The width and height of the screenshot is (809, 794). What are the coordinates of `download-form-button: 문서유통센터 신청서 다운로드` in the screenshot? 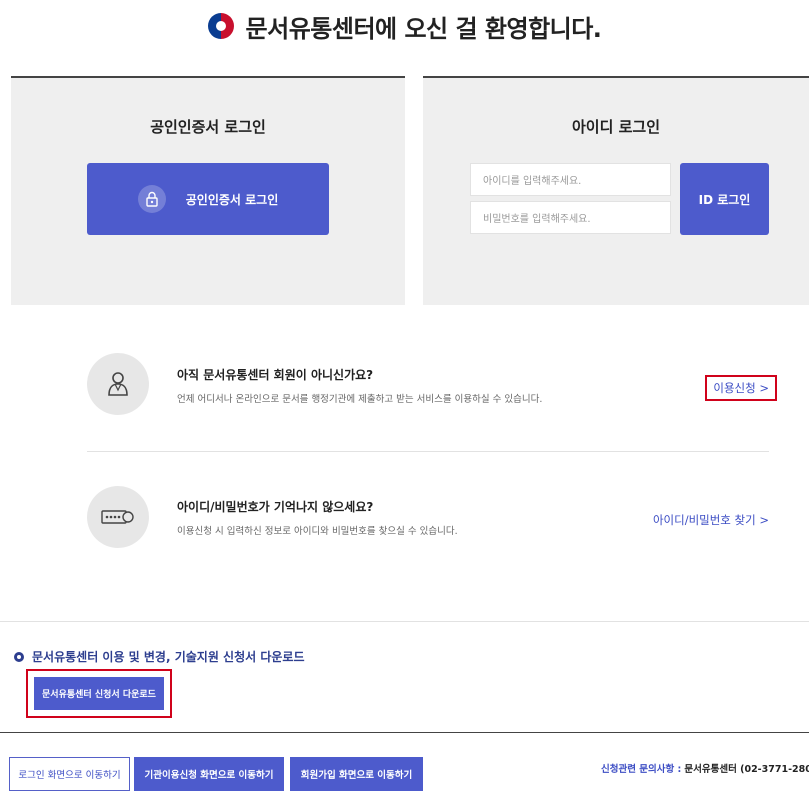 It's located at (99, 693).